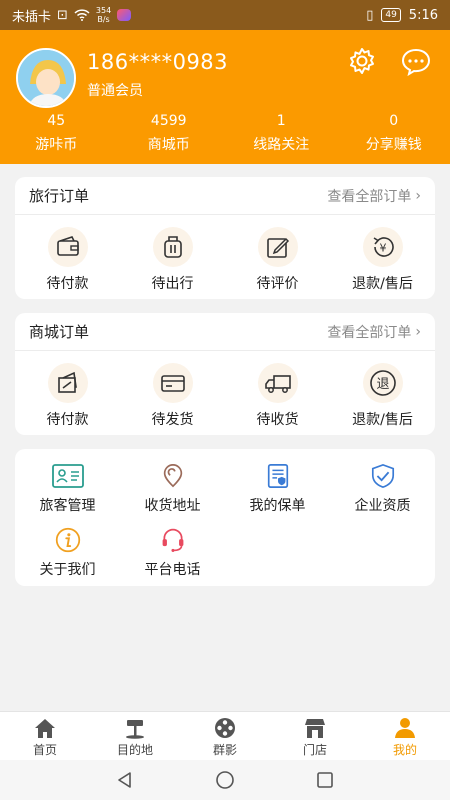 The image size is (450, 800). What do you see at coordinates (172, 420) in the screenshot?
I see `cell-label: 待发货` at bounding box center [172, 420].